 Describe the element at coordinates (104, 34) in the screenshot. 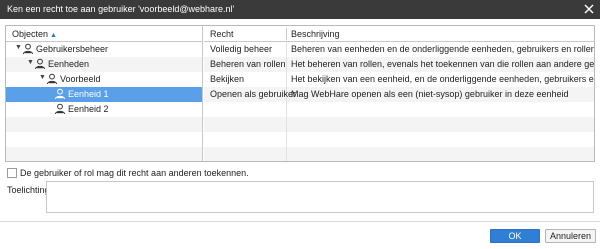

I see `objects-header: Objecten ▲` at that location.